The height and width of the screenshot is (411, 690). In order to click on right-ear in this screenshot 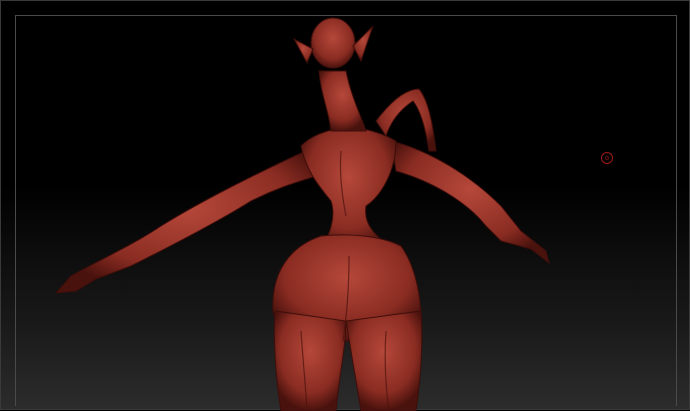, I will do `click(363, 44)`.